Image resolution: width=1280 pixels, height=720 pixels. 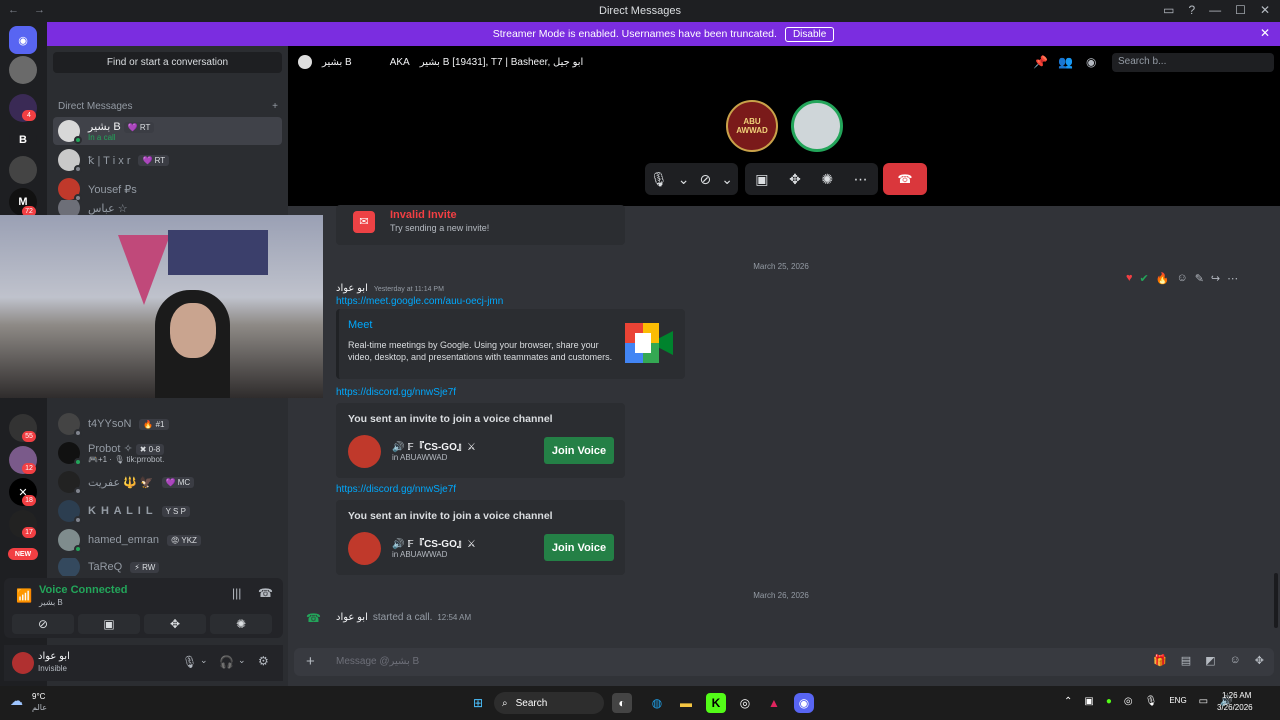 I want to click on check-reaction-icon: ✔, so click(x=1144, y=278).